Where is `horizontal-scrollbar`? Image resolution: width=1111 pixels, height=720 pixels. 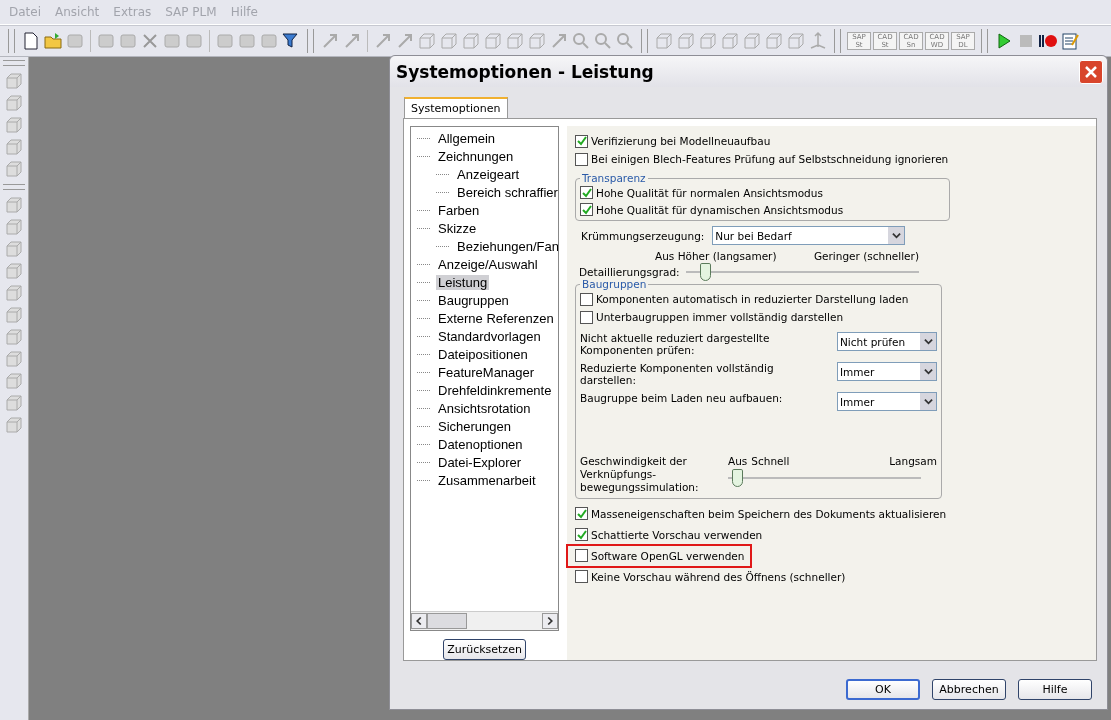
horizontal-scrollbar is located at coordinates (484, 621).